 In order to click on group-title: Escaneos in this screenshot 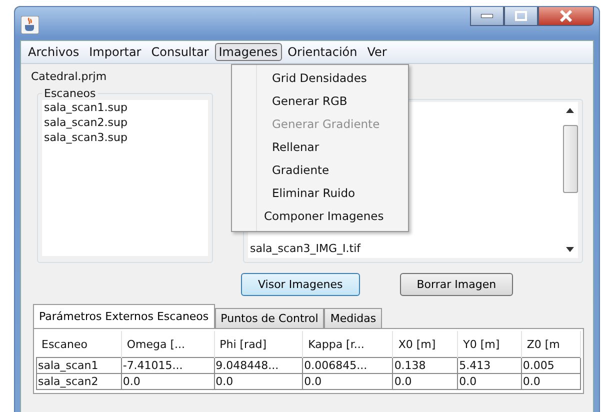, I will do `click(70, 93)`.